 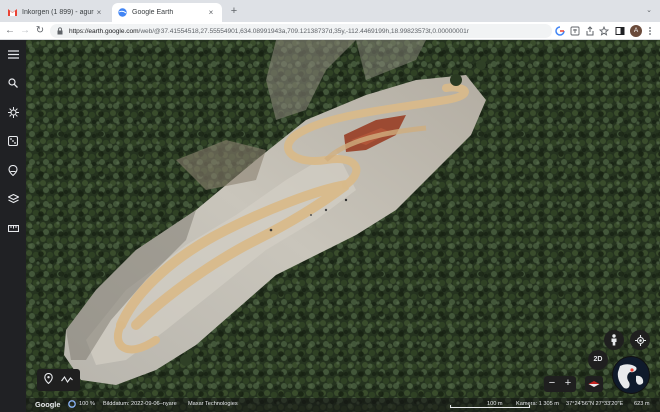 I want to click on imagery-date: Bilddatum: 2022-09-06–nyare, so click(x=140, y=404).